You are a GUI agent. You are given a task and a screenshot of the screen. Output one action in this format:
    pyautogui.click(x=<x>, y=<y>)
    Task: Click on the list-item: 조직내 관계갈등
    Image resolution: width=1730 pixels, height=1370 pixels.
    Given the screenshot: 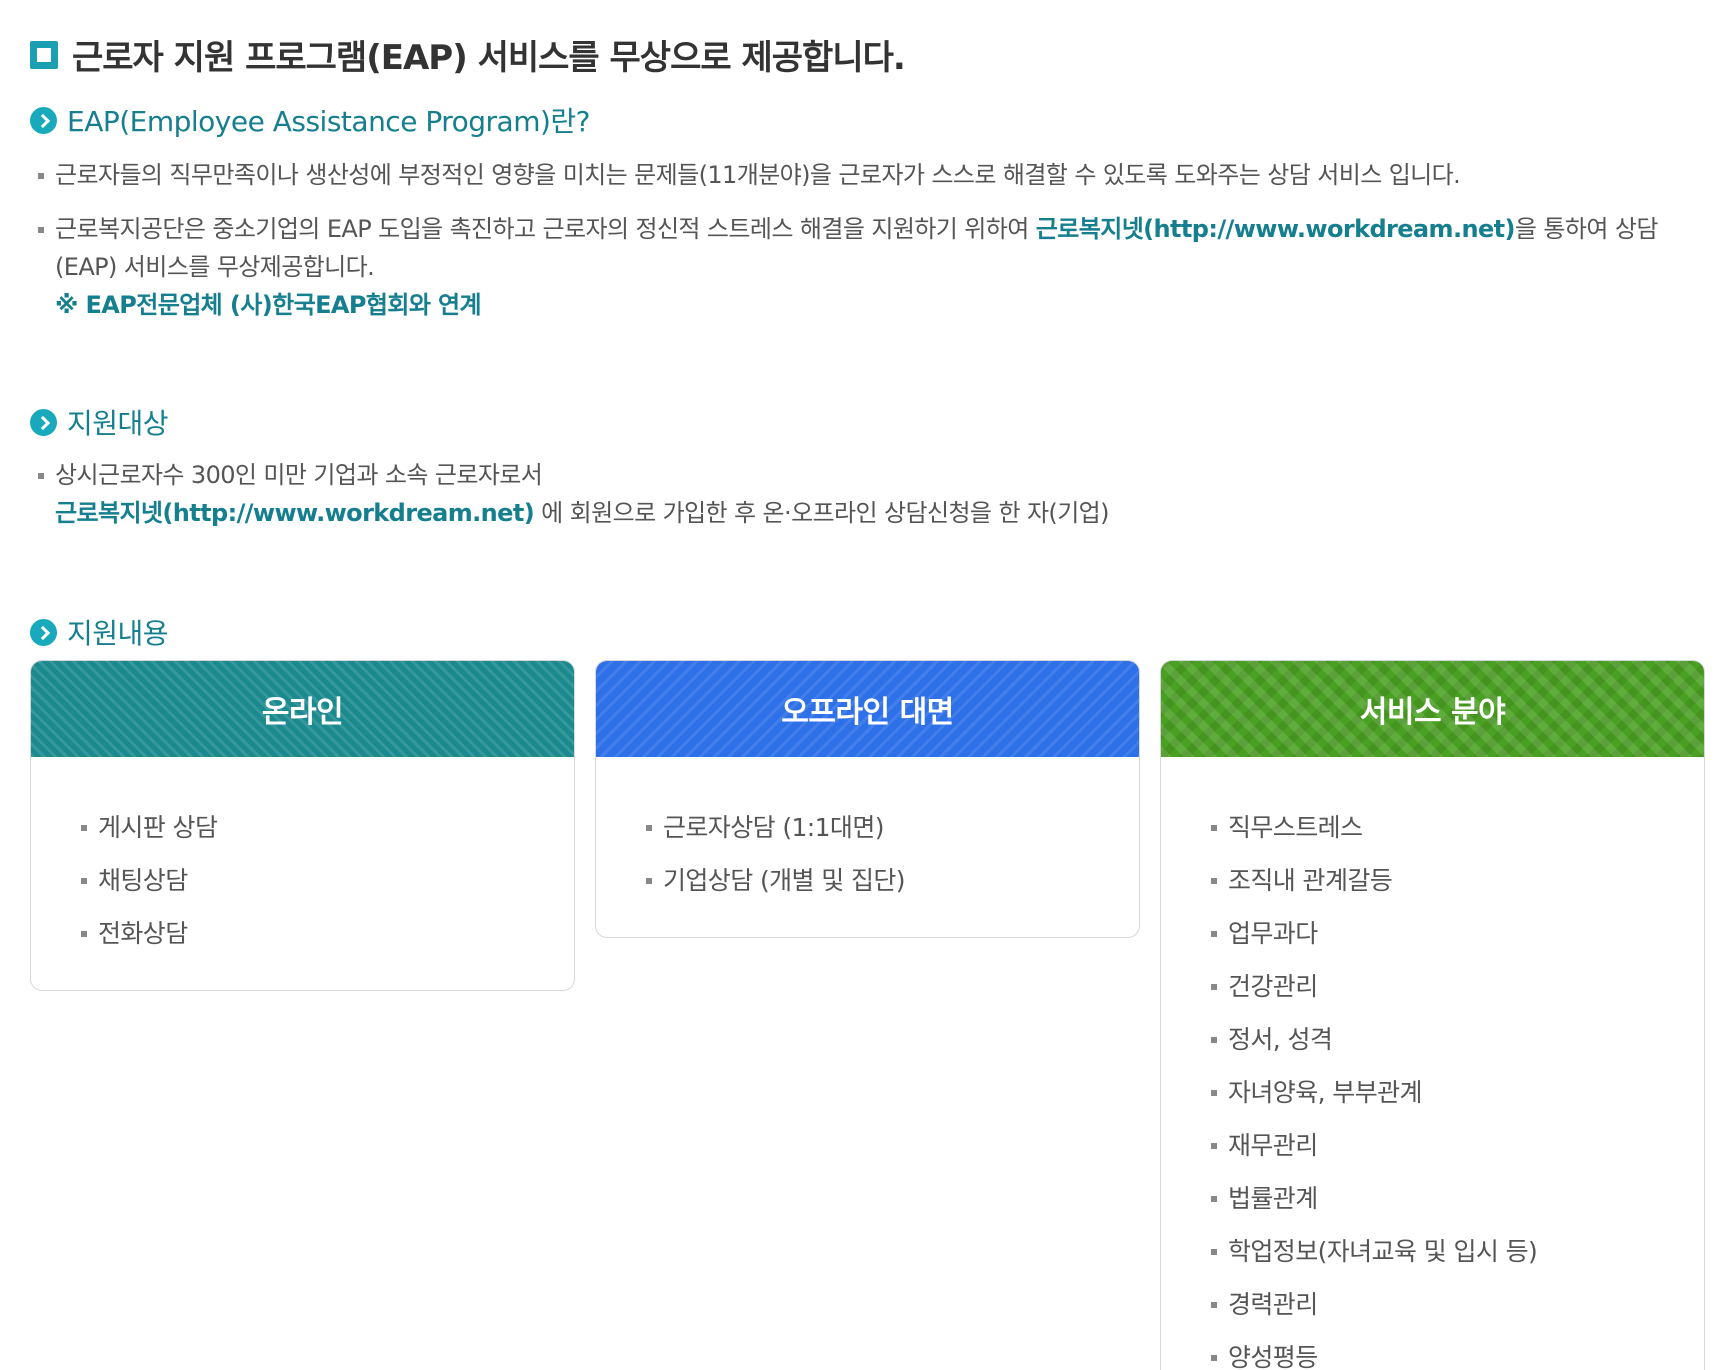 What is the action you would take?
    pyautogui.click(x=1457, y=880)
    